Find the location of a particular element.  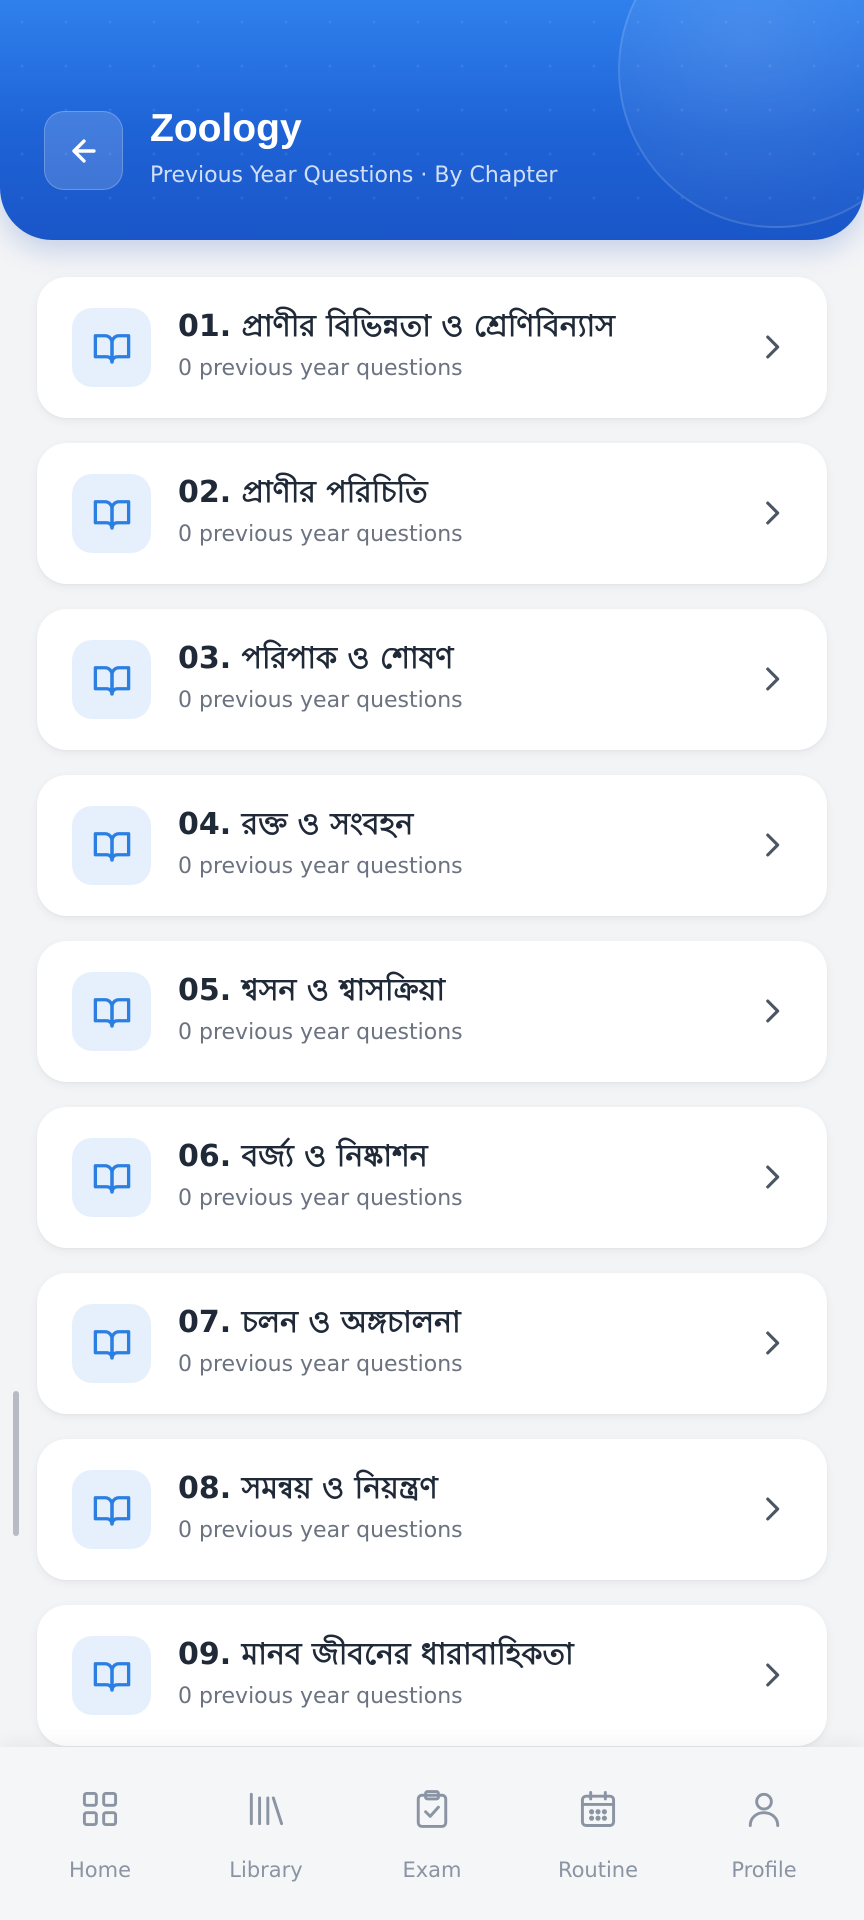

nav-item-exam: Exam is located at coordinates (432, 1833).